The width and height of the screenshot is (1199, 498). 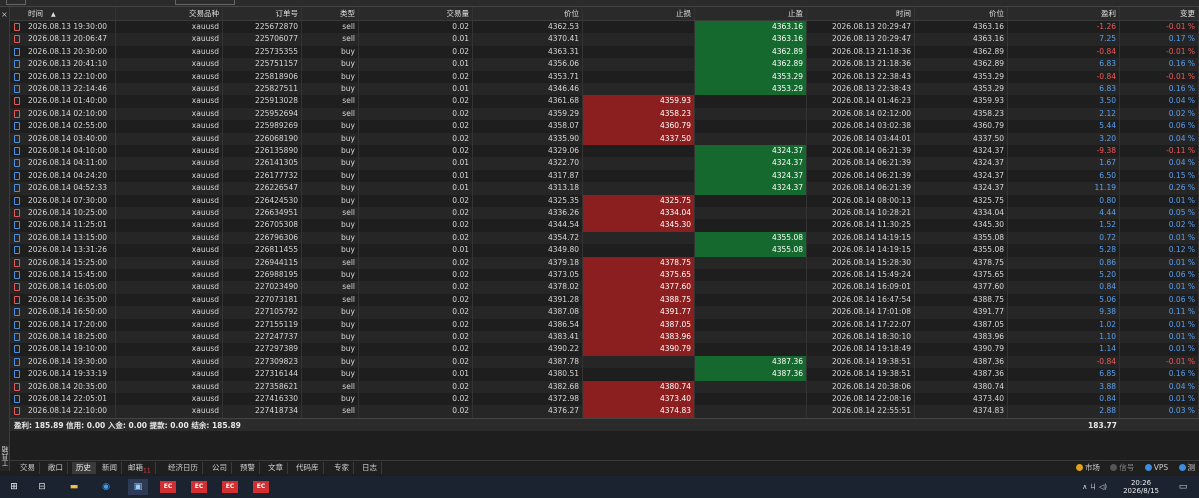 What do you see at coordinates (110, 468) in the screenshot?
I see `tab-3: 新闻` at bounding box center [110, 468].